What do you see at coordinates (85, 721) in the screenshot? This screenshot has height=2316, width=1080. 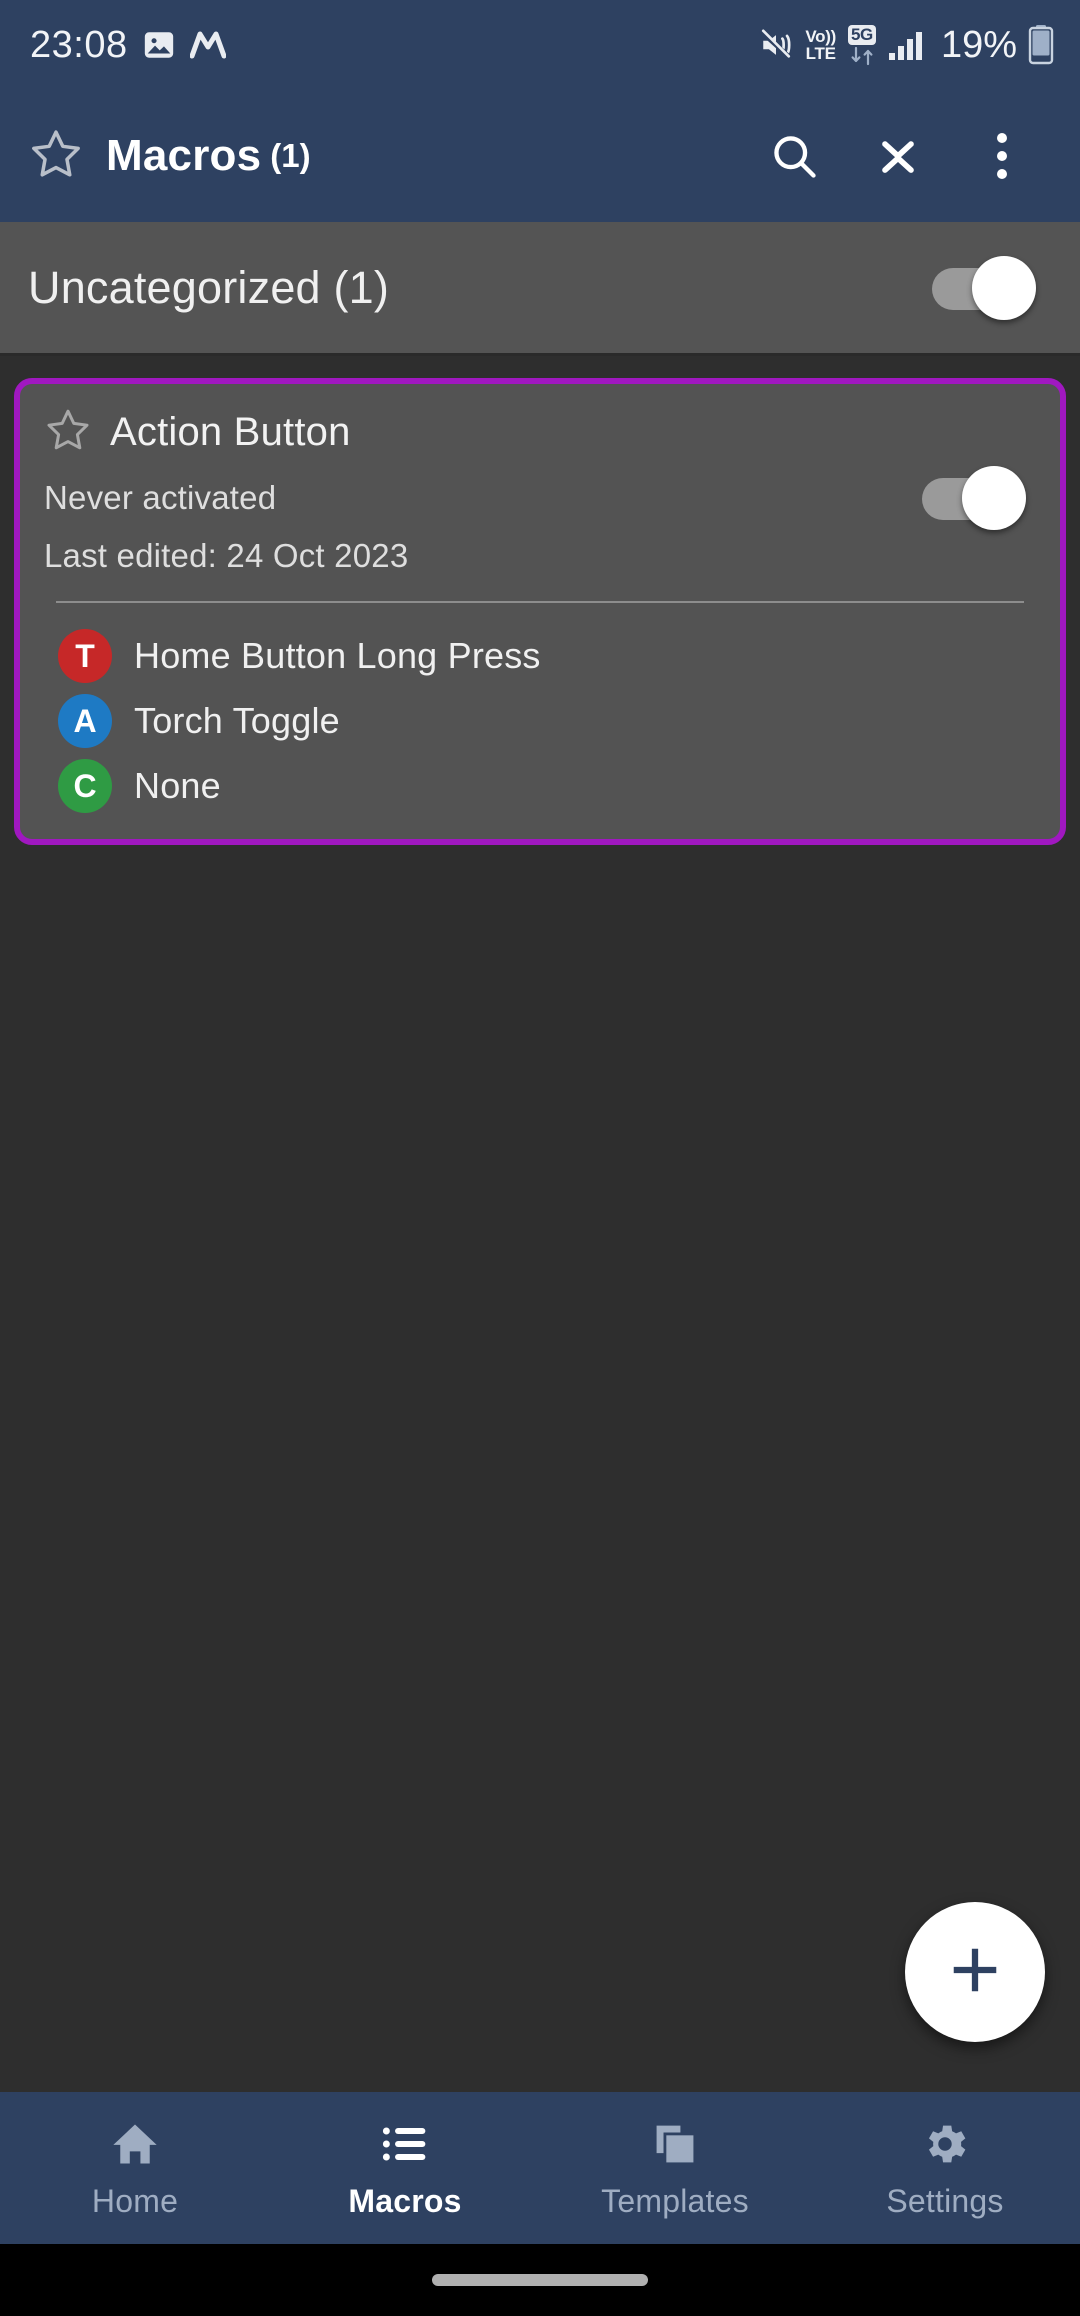 I see `action-badge: A` at bounding box center [85, 721].